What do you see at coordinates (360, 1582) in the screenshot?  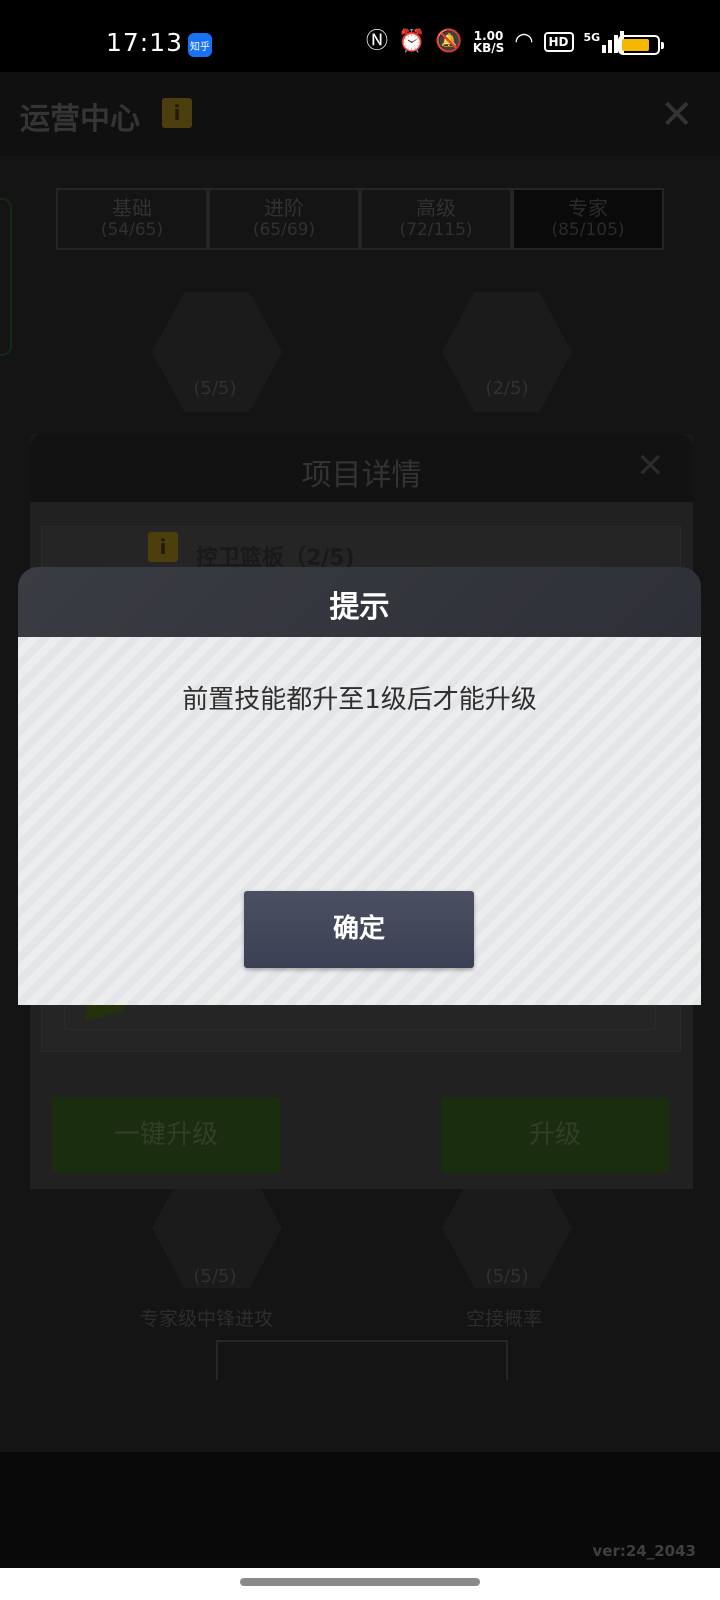 I see `home-indicator` at bounding box center [360, 1582].